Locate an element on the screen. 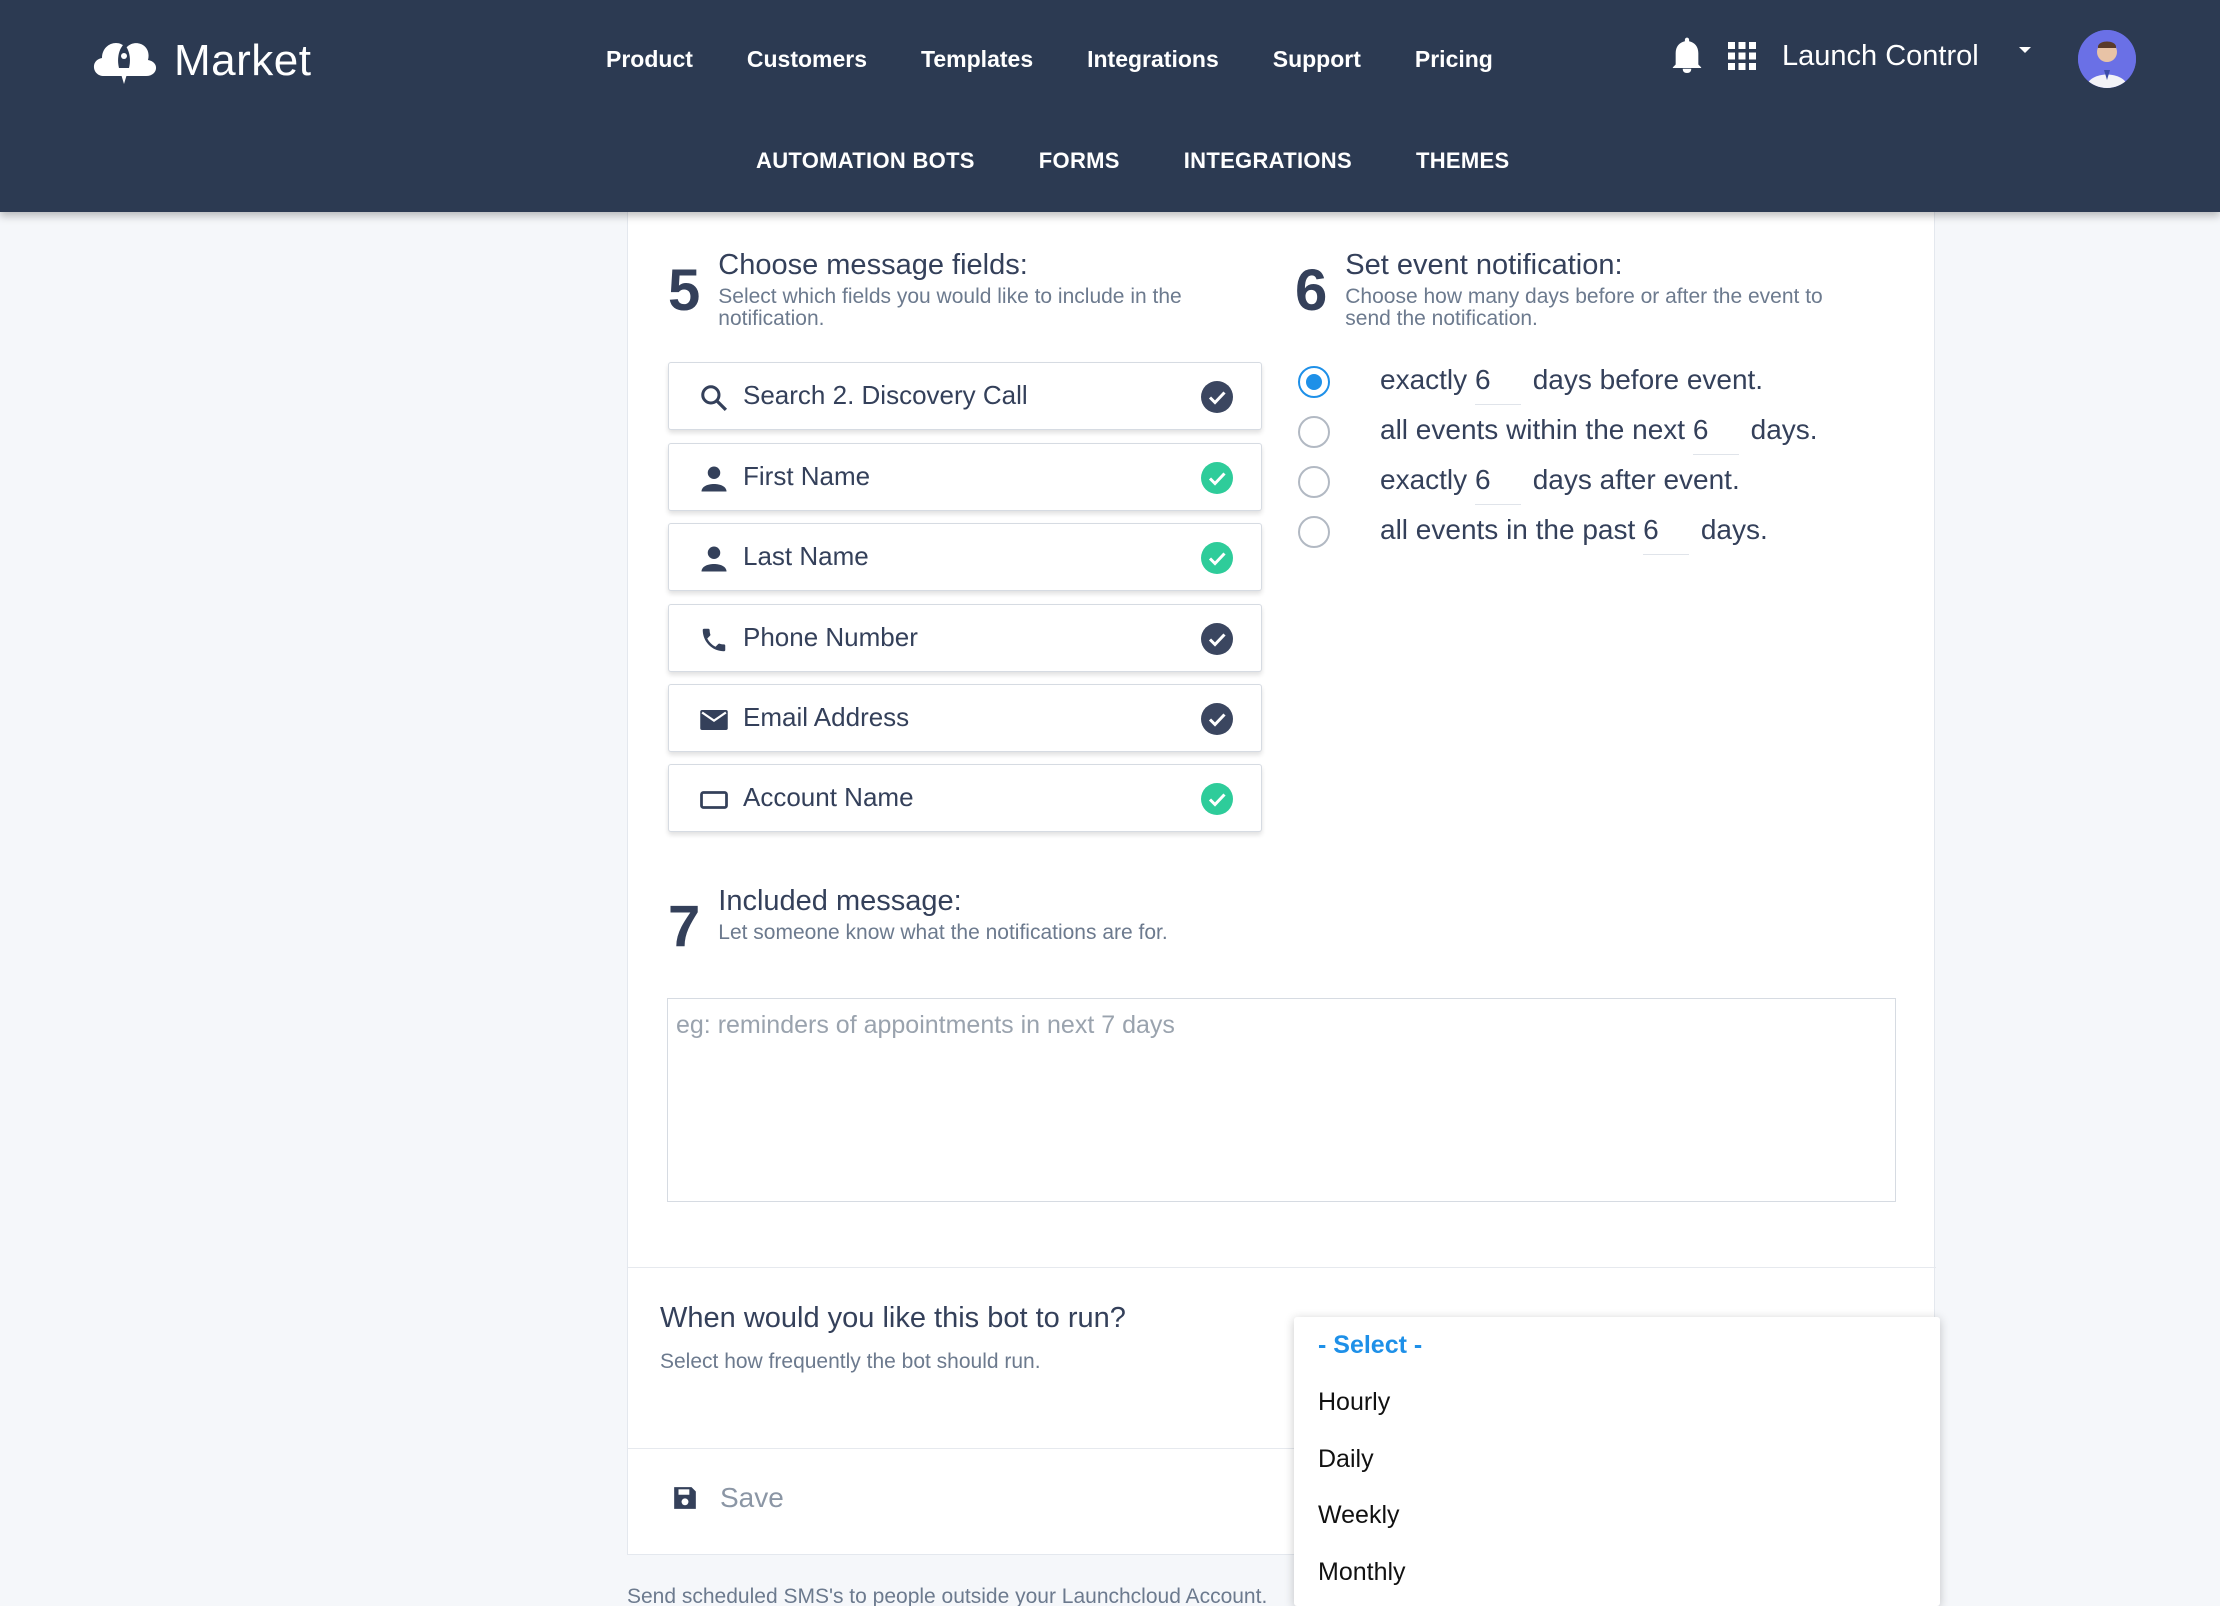 The width and height of the screenshot is (2220, 1606). option-text: all events within the next 6 days. is located at coordinates (1599, 434).